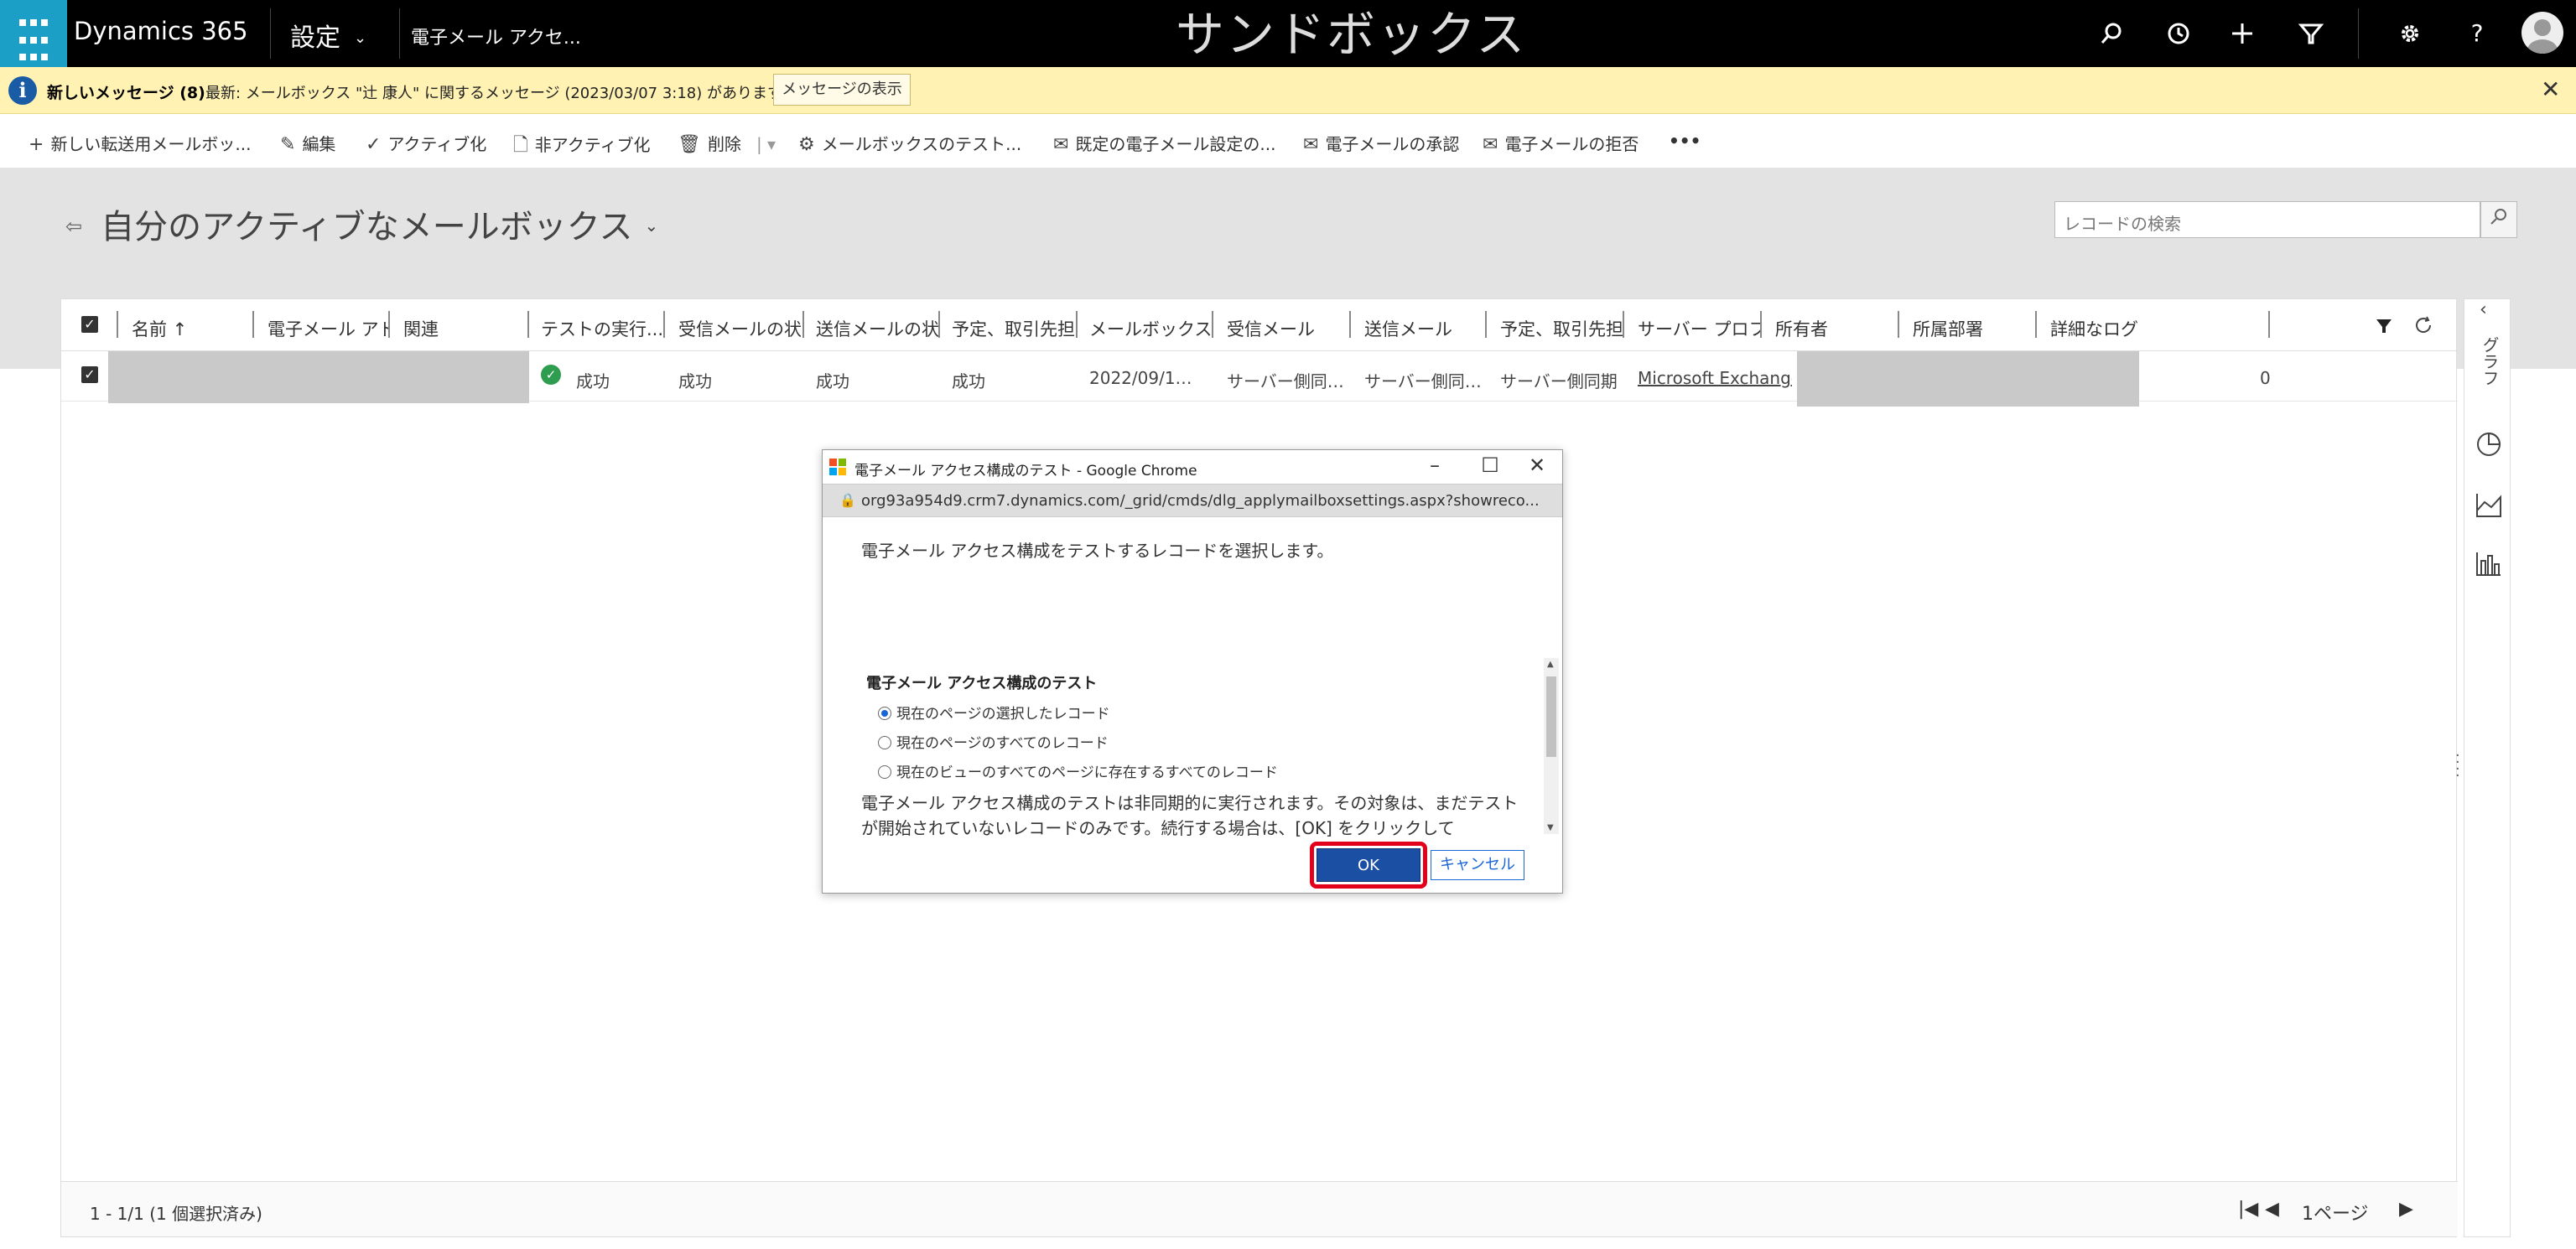  Describe the element at coordinates (161, 31) in the screenshot. I see `app-brand: Dynamics 365` at that location.